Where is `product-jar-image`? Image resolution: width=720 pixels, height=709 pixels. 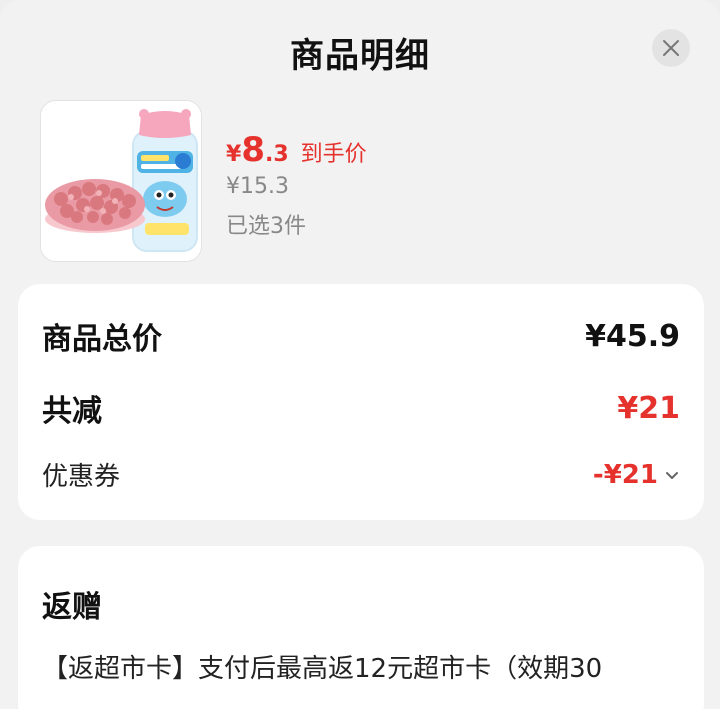
product-jar-image is located at coordinates (121, 181).